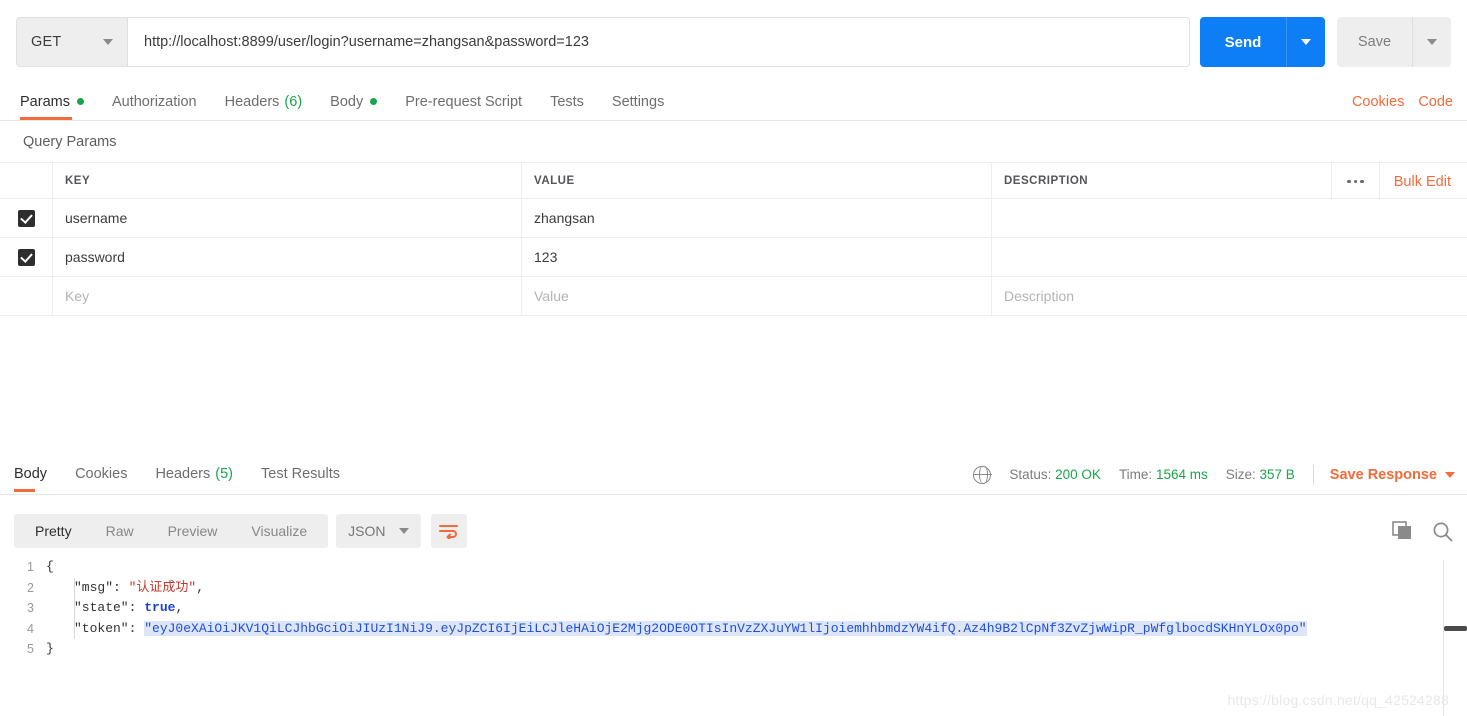  I want to click on body-view-visualize: Visualize, so click(279, 531).